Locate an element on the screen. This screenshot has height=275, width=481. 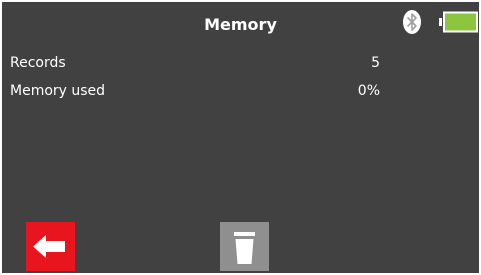
memory-used-label: Memory used is located at coordinates (58, 91).